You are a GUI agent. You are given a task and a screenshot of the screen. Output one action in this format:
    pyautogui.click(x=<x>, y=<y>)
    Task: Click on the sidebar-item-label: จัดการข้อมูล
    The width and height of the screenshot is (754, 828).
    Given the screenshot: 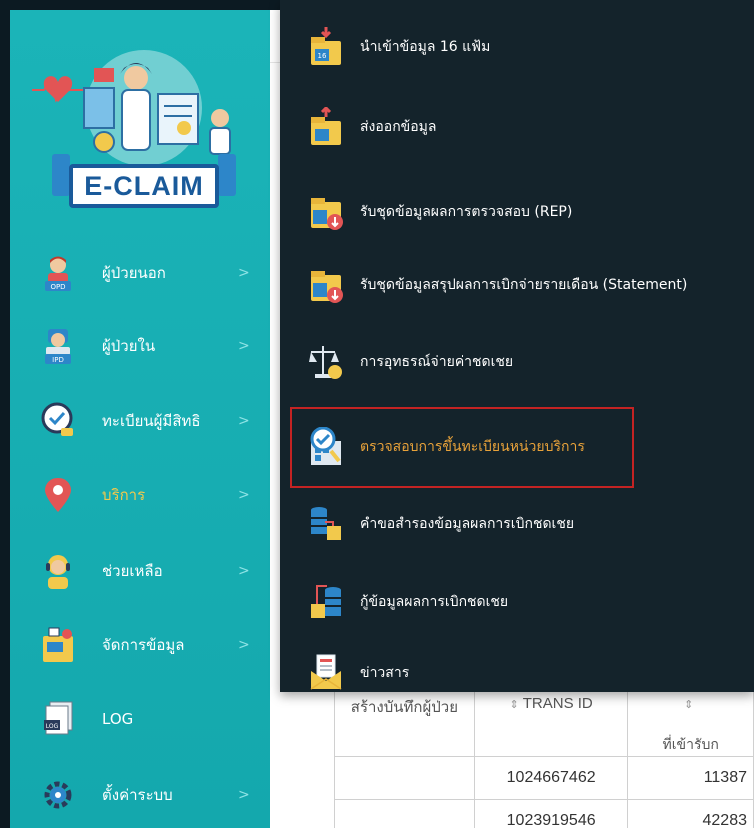 What is the action you would take?
    pyautogui.click(x=143, y=645)
    